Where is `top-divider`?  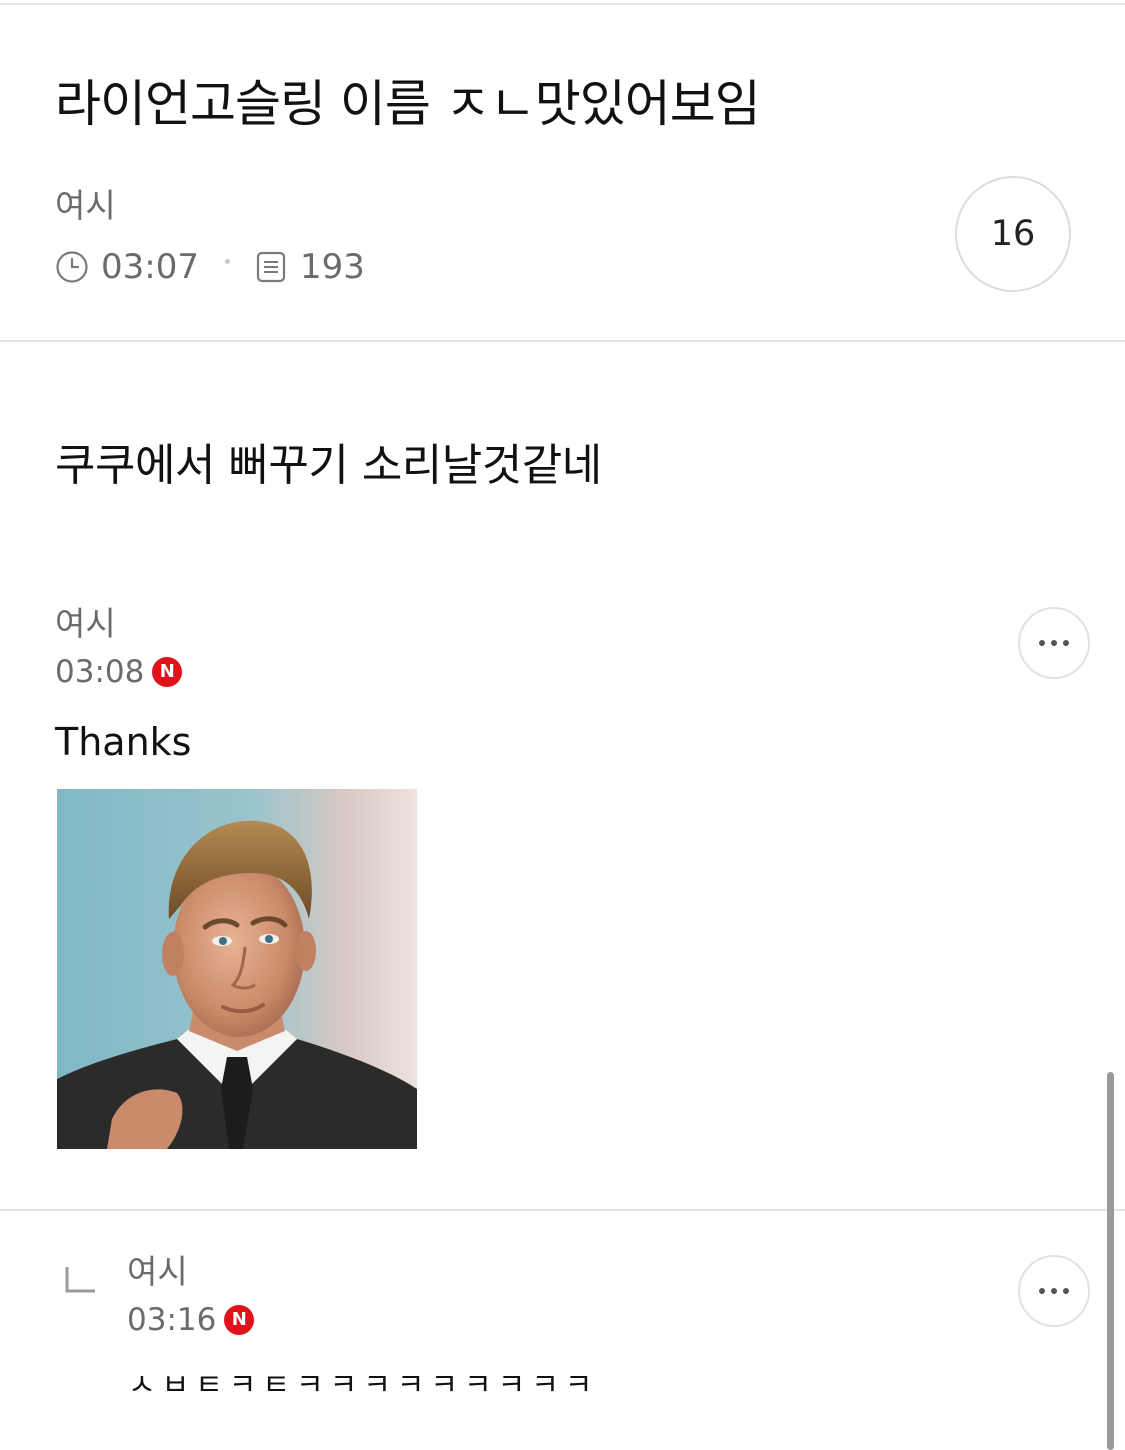 top-divider is located at coordinates (562, 4).